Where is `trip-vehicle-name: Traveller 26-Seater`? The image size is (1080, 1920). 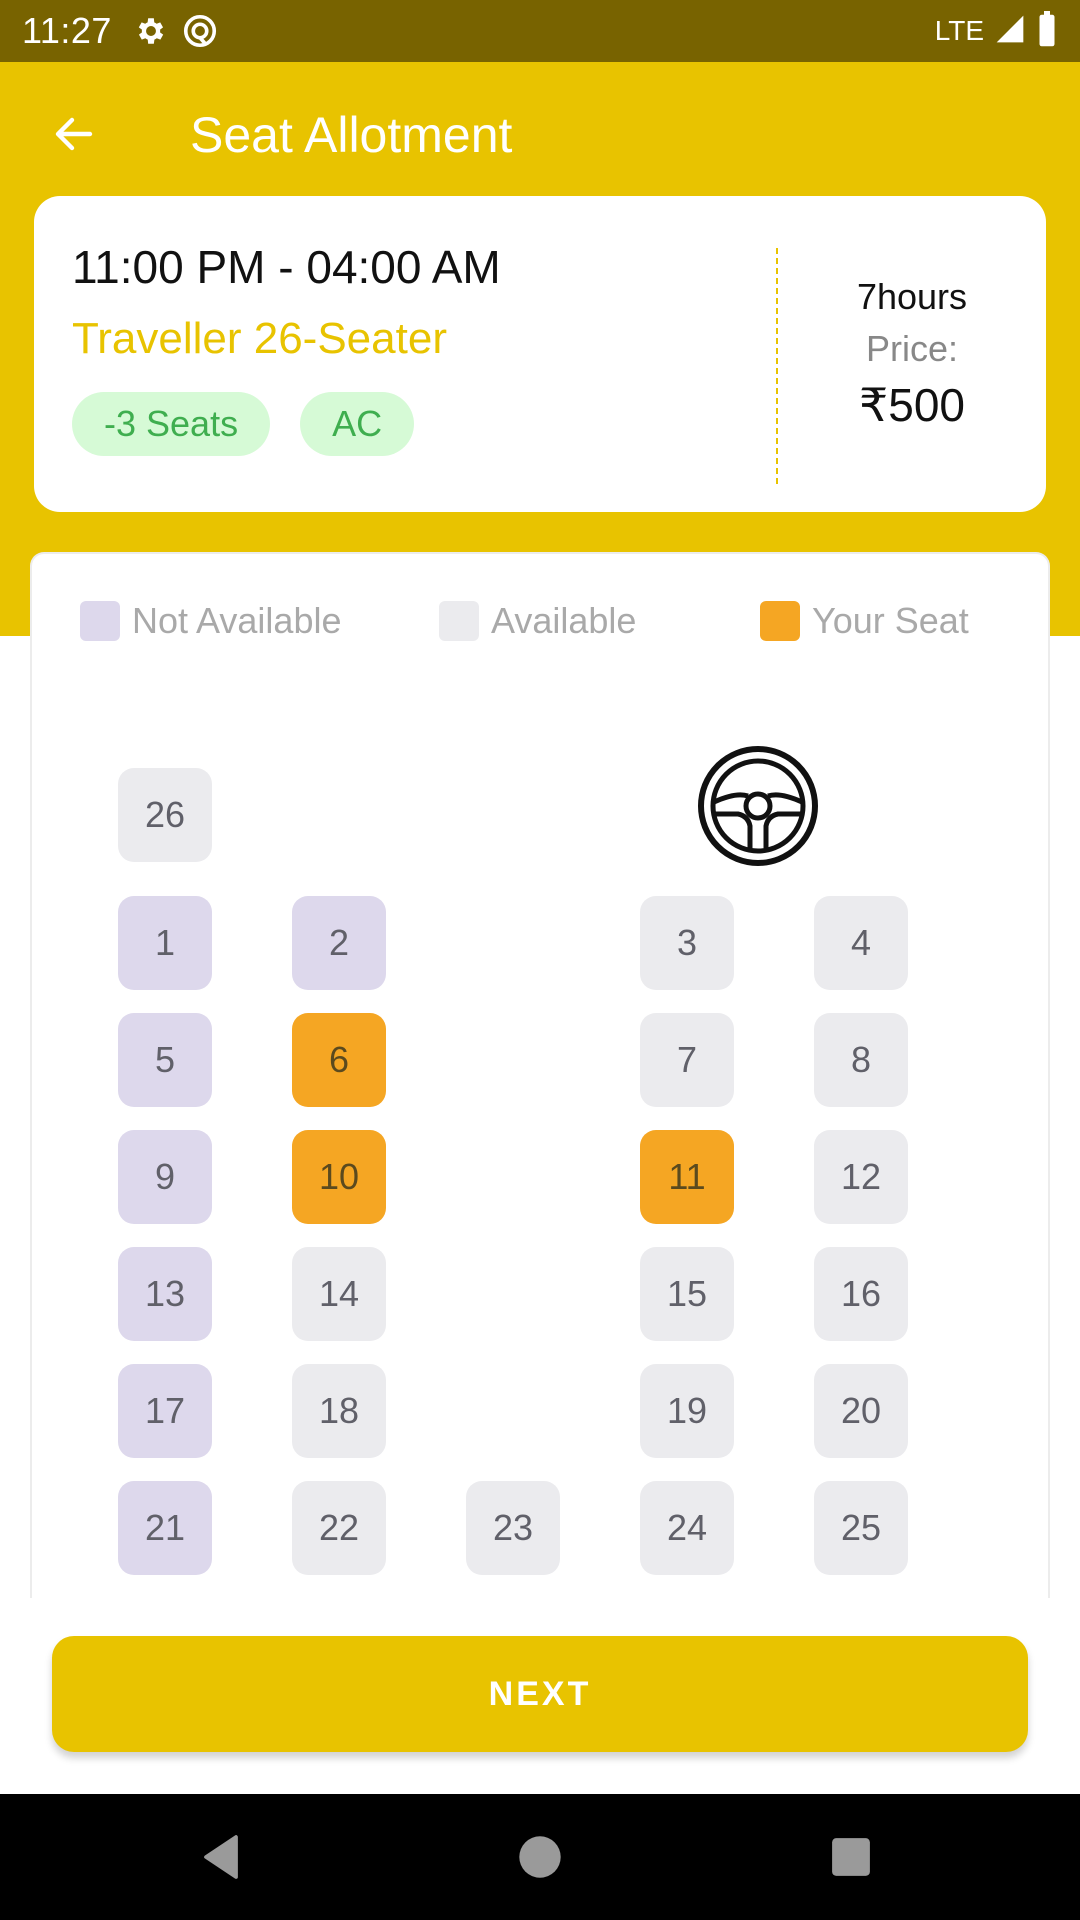
trip-vehicle-name: Traveller 26-Seater is located at coordinates (259, 338).